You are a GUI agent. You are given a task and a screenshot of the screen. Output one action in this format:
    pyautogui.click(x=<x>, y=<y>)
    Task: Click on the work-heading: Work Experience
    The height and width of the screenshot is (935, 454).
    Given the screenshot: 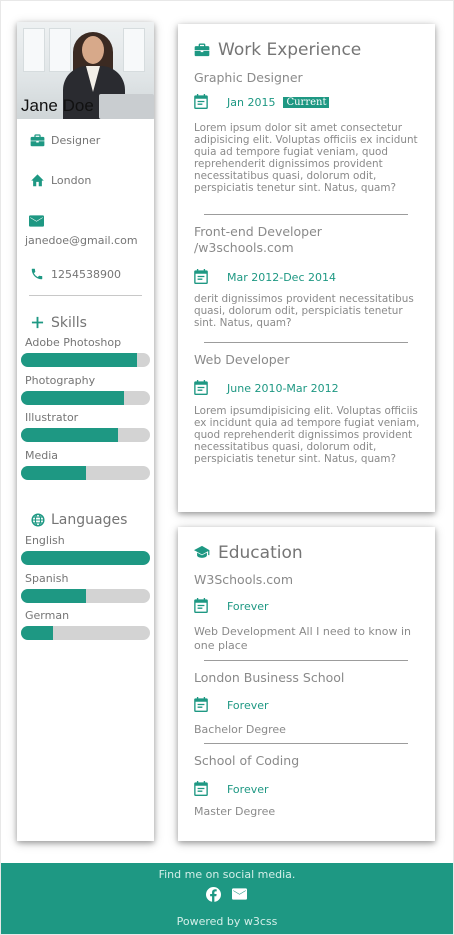 What is the action you would take?
    pyautogui.click(x=277, y=50)
    